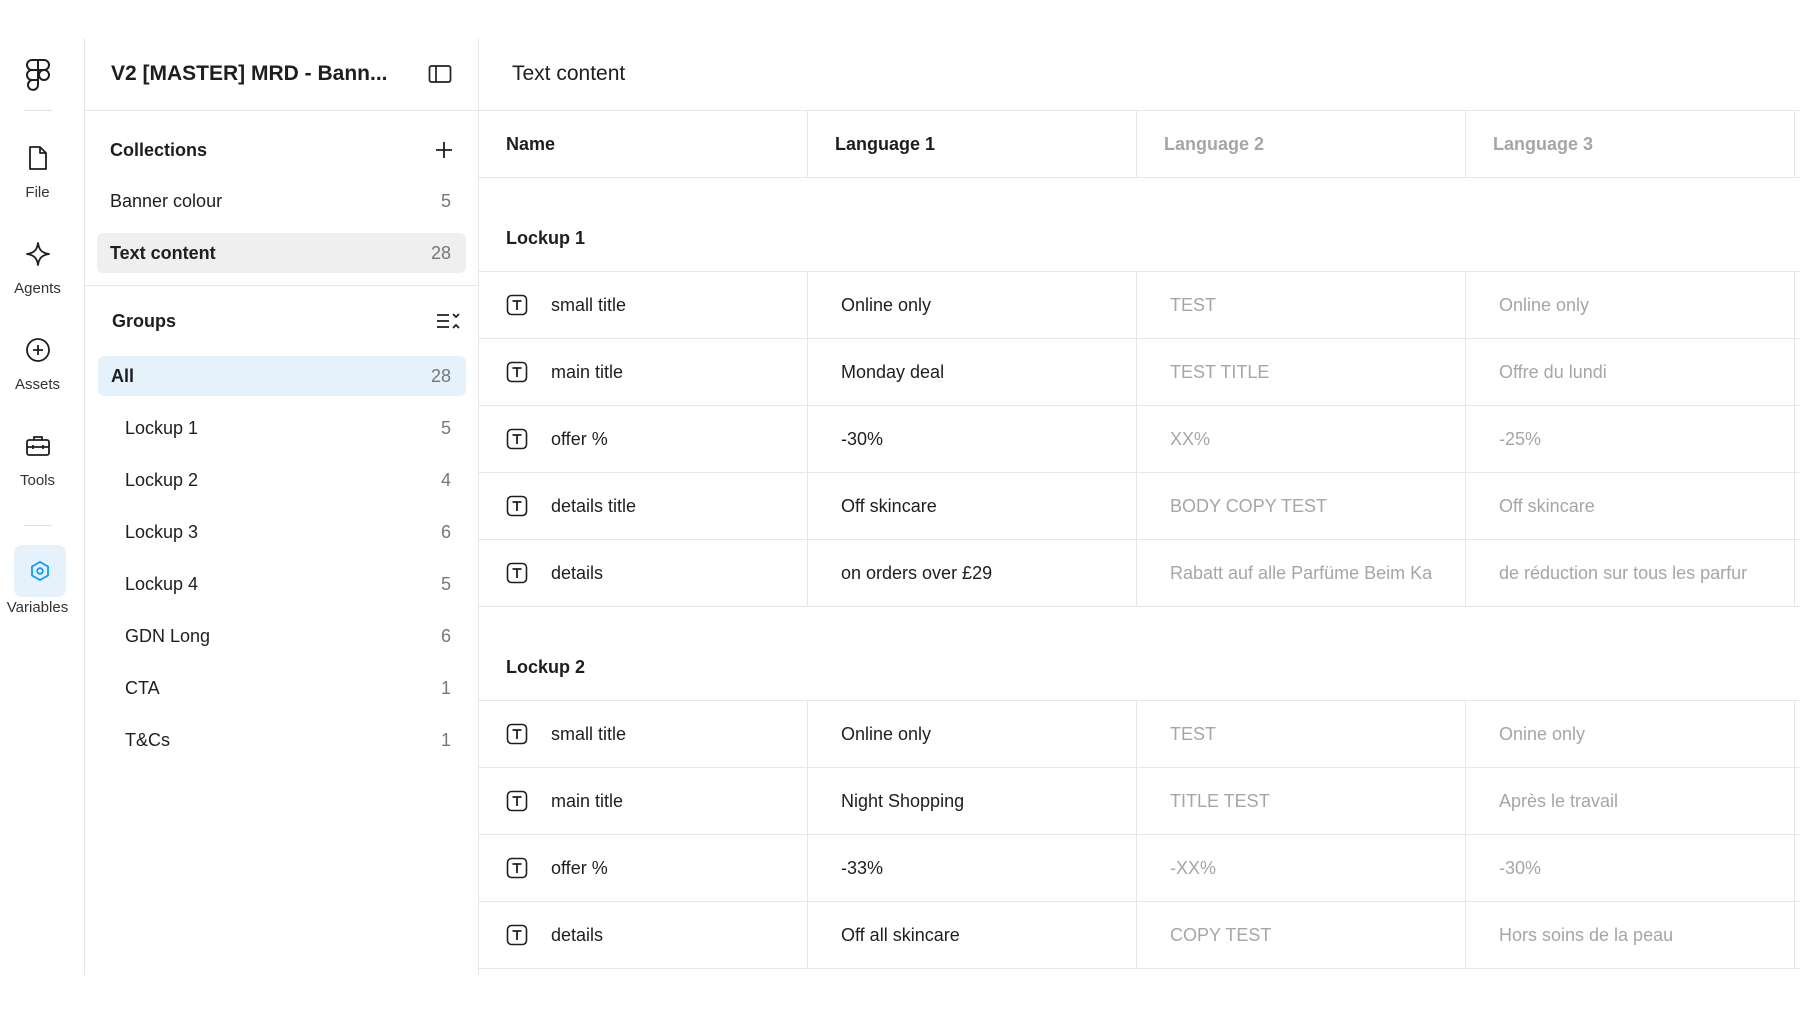  What do you see at coordinates (38, 76) in the screenshot?
I see `figma-logo-icon` at bounding box center [38, 76].